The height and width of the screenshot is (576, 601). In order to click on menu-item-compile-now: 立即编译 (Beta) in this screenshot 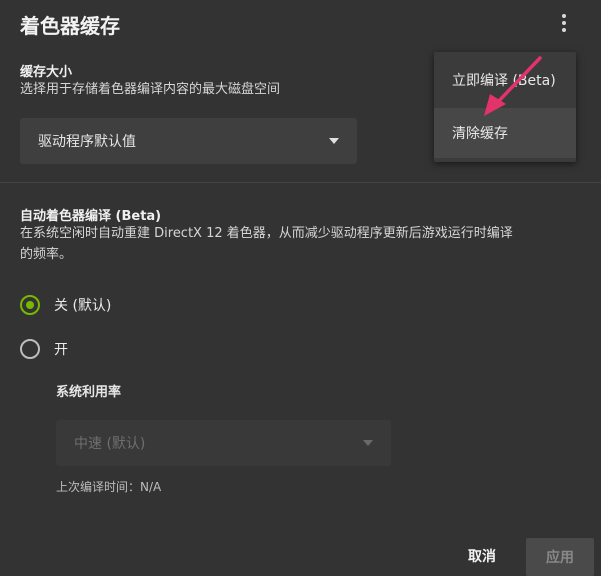, I will do `click(505, 80)`.